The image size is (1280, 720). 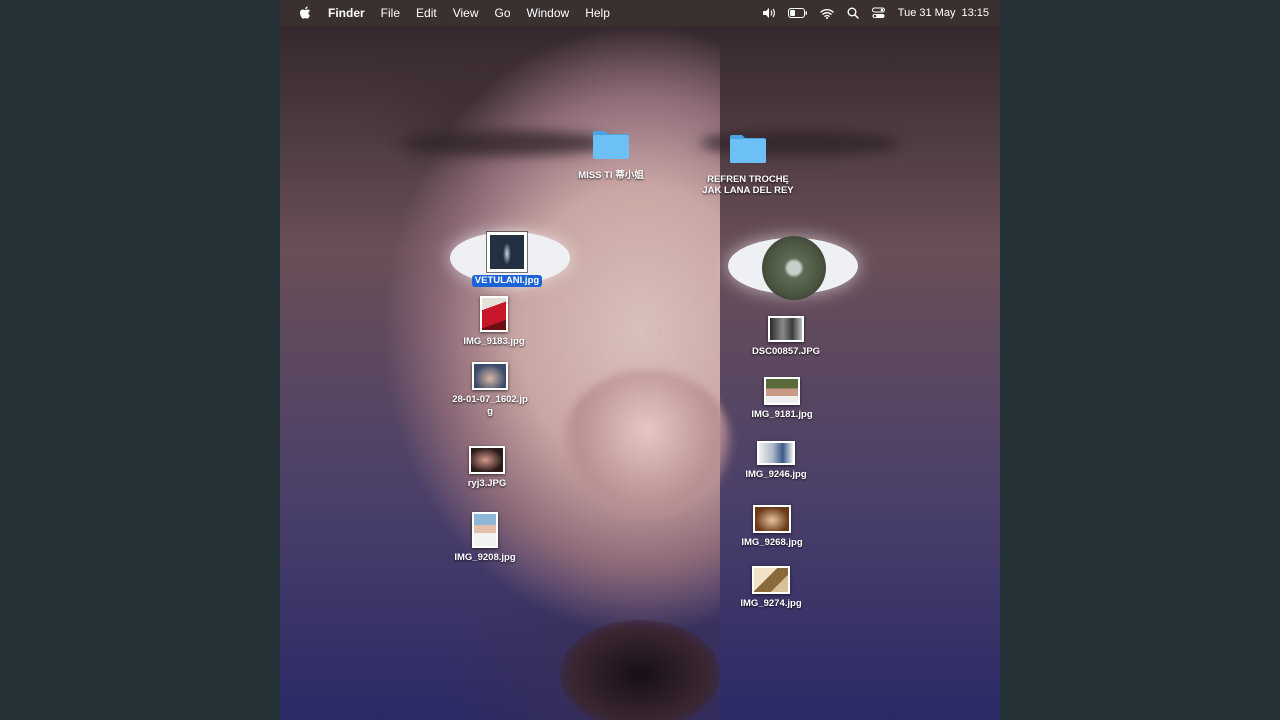 What do you see at coordinates (975, 13) in the screenshot?
I see `menubar-time: 13:15` at bounding box center [975, 13].